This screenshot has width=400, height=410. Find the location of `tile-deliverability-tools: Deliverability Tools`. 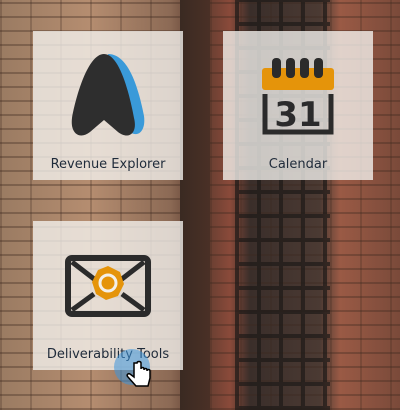

tile-deliverability-tools: Deliverability Tools is located at coordinates (108, 295).